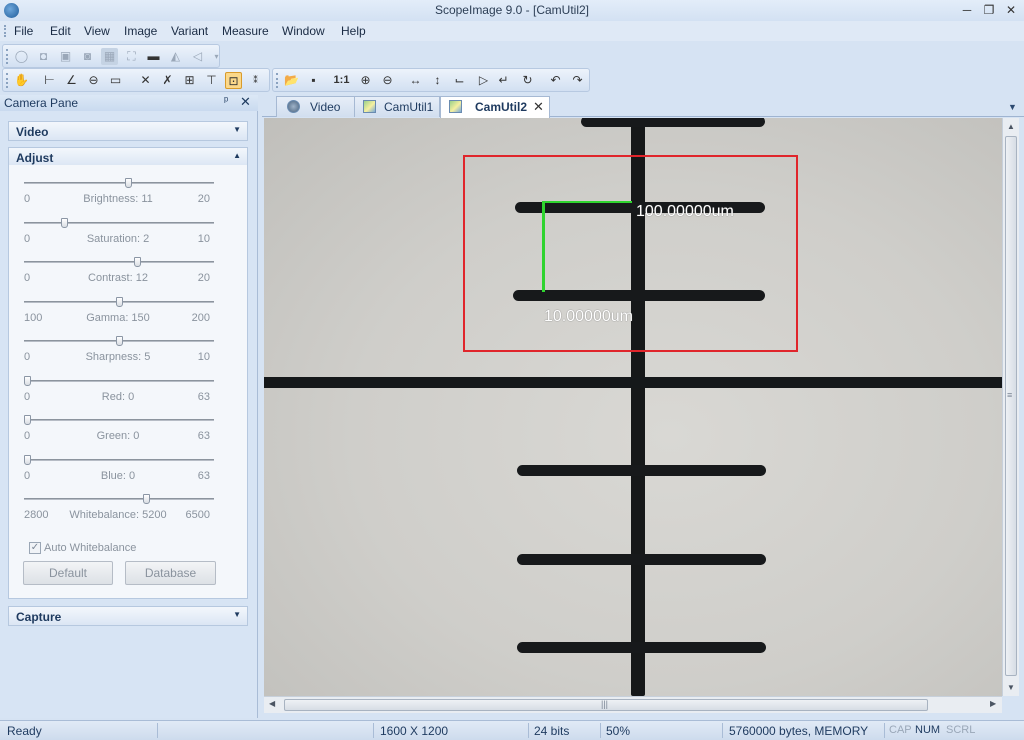 Image resolution: width=1024 pixels, height=740 pixels. What do you see at coordinates (128, 131) in the screenshot?
I see `section-video: Video ▼` at bounding box center [128, 131].